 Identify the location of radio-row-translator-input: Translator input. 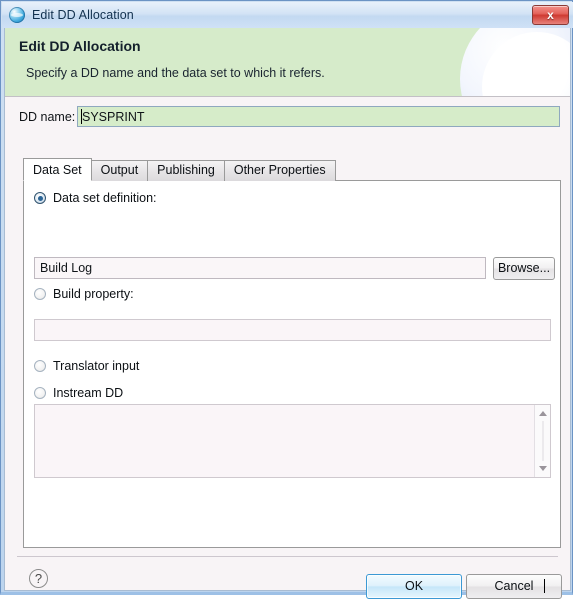
(86, 366).